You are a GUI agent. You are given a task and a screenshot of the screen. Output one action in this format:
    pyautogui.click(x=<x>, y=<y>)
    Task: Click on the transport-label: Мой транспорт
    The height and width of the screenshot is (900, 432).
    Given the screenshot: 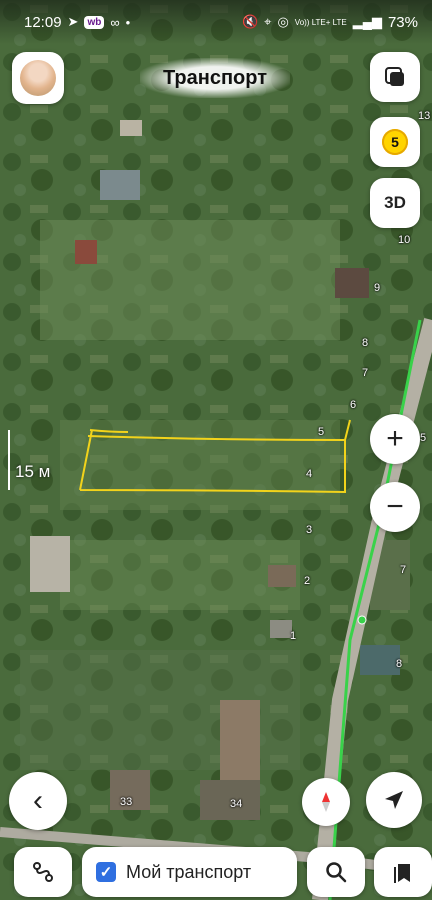 What is the action you would take?
    pyautogui.click(x=189, y=871)
    